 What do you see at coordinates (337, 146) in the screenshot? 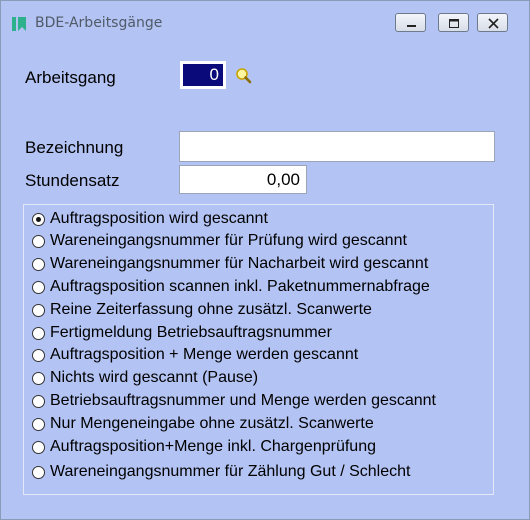
I see `bezeichnung-input` at bounding box center [337, 146].